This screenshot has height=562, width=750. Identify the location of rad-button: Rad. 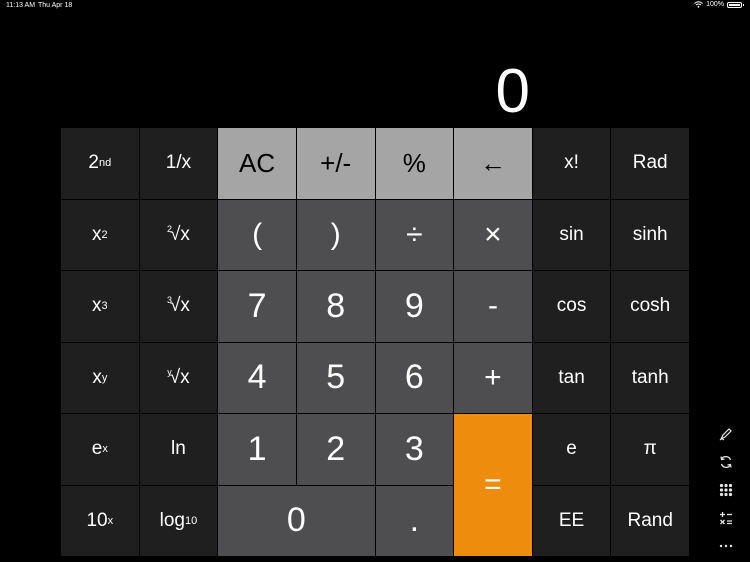
(650, 163).